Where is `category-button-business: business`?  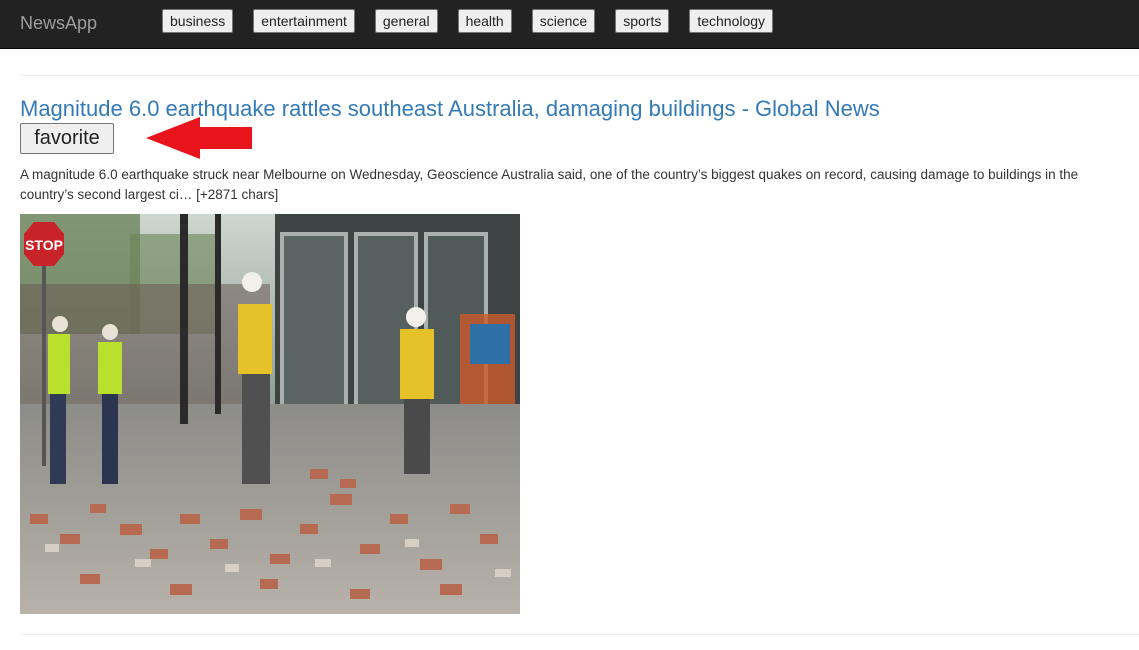 category-button-business: business is located at coordinates (198, 21).